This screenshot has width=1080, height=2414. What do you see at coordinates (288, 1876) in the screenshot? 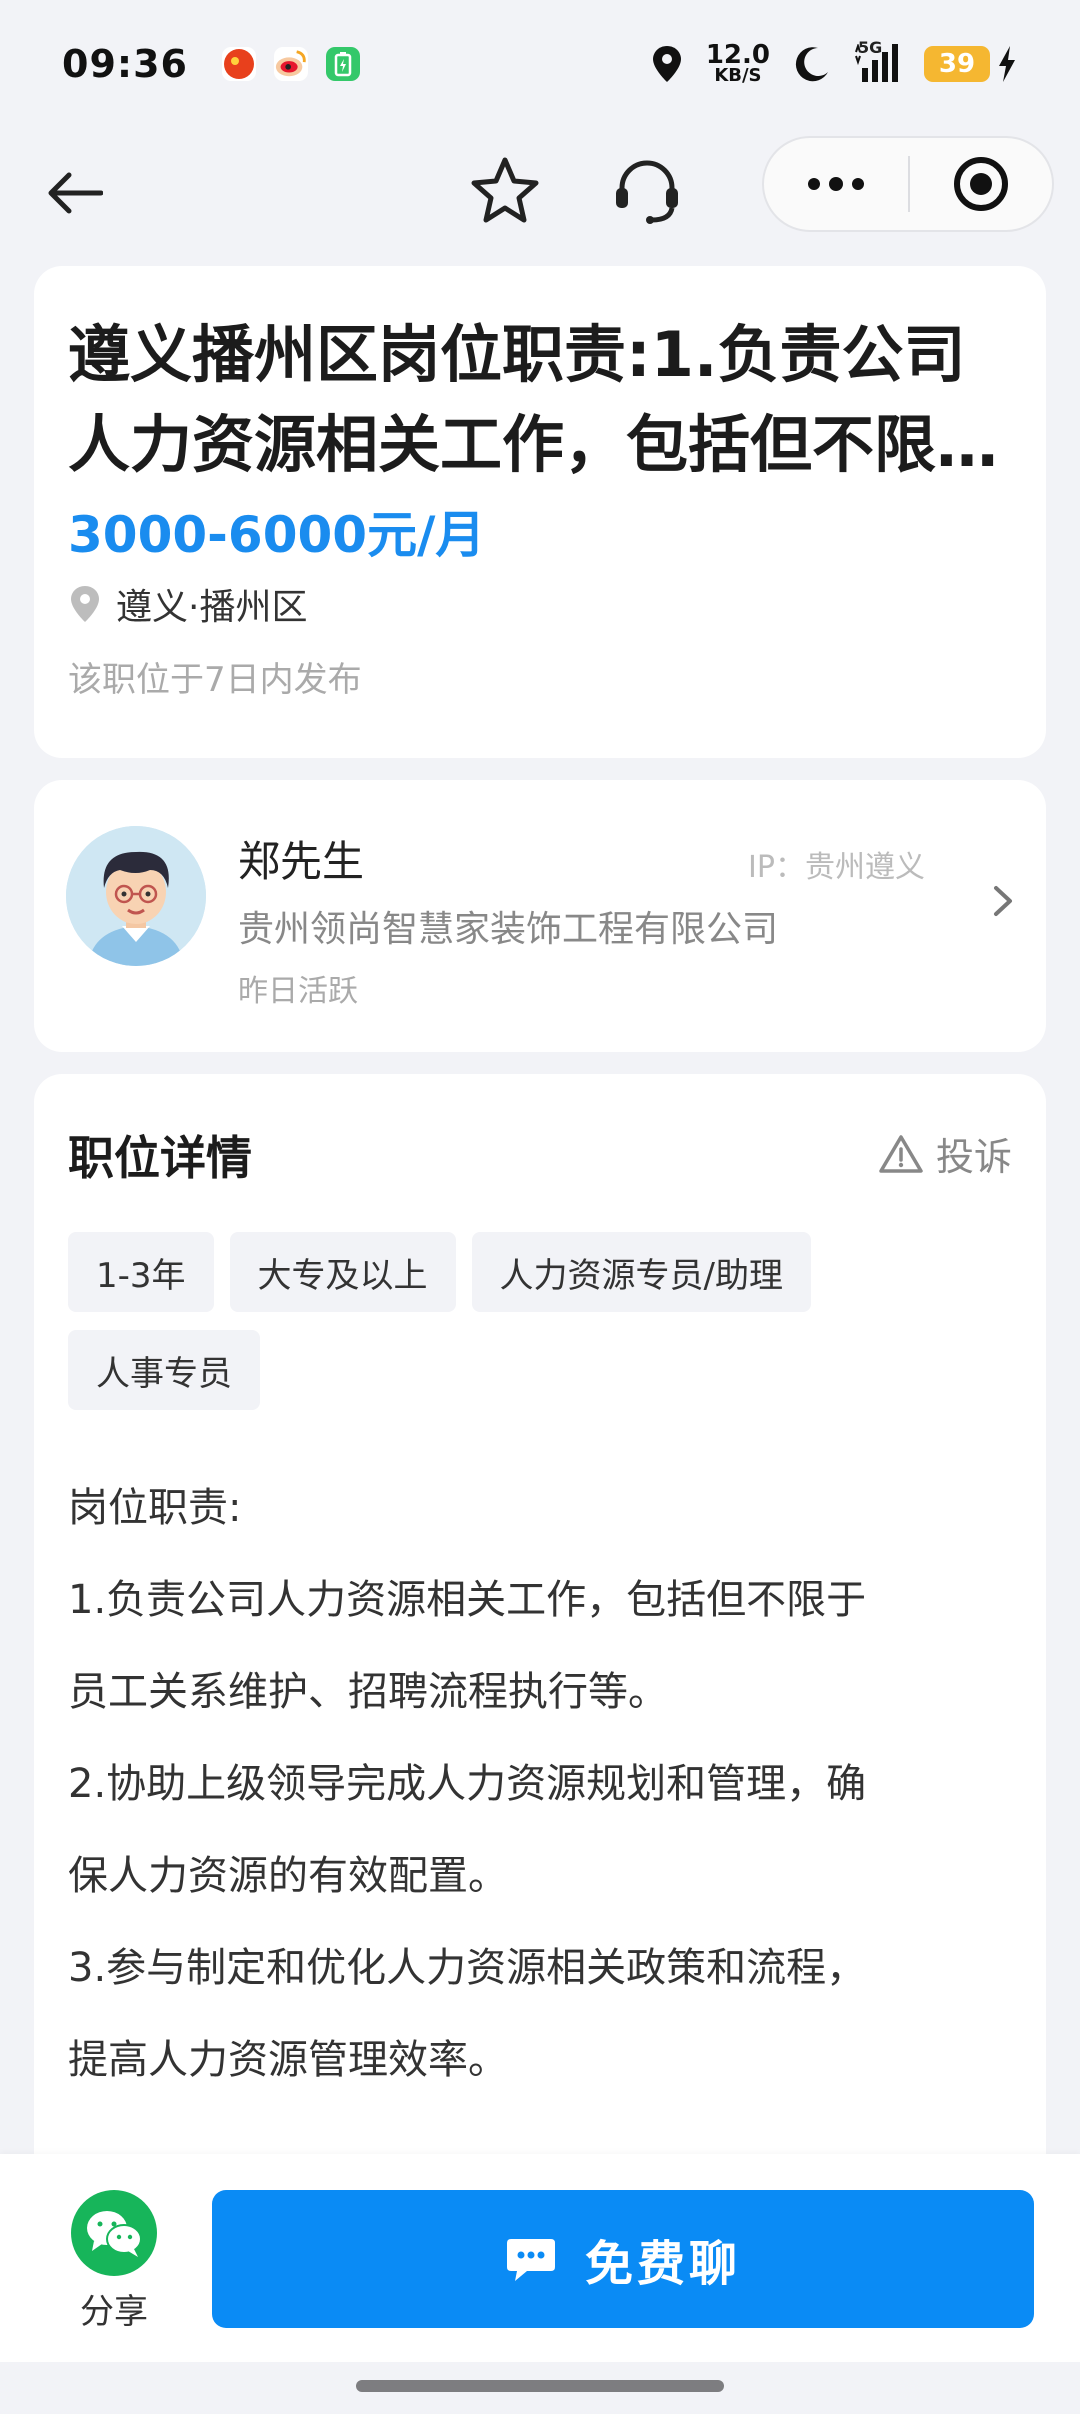
I see `description-line: 保人力资源的有效配置。` at bounding box center [288, 1876].